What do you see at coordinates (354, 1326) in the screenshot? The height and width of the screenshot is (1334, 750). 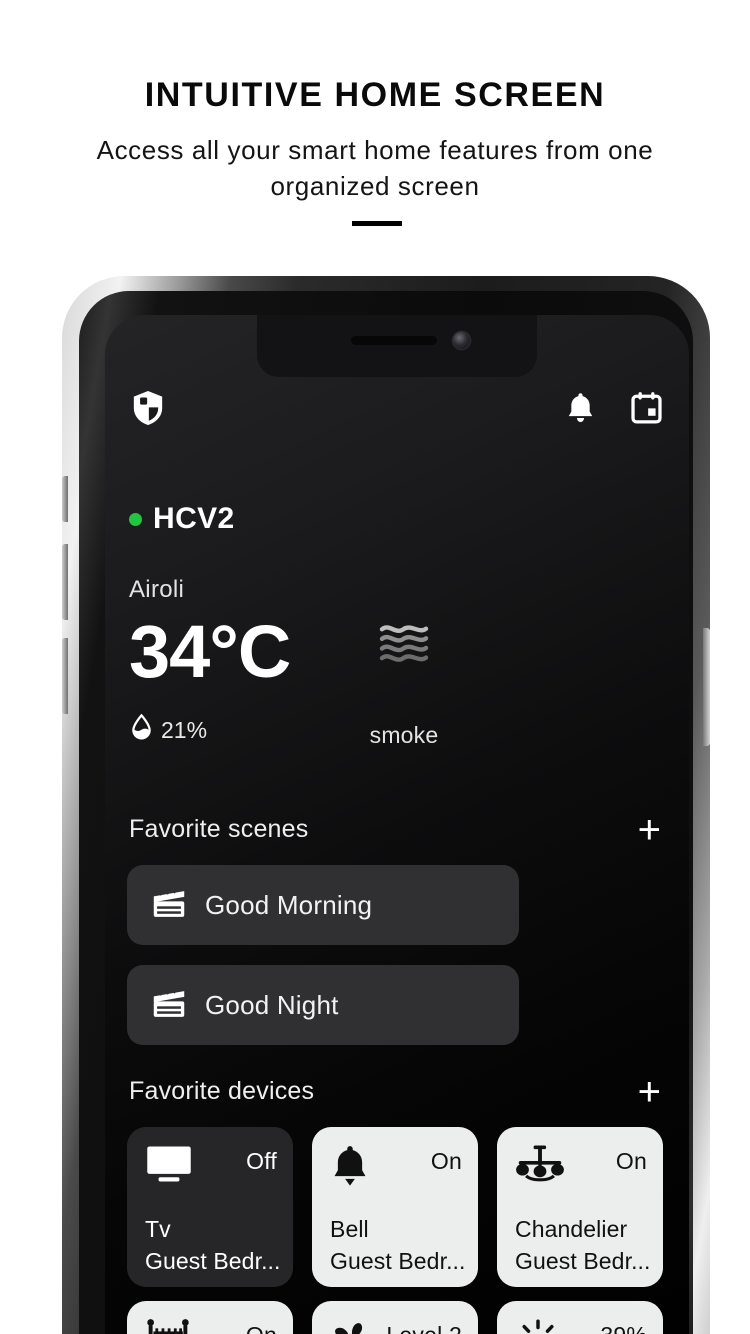 I see `fan-icon` at bounding box center [354, 1326].